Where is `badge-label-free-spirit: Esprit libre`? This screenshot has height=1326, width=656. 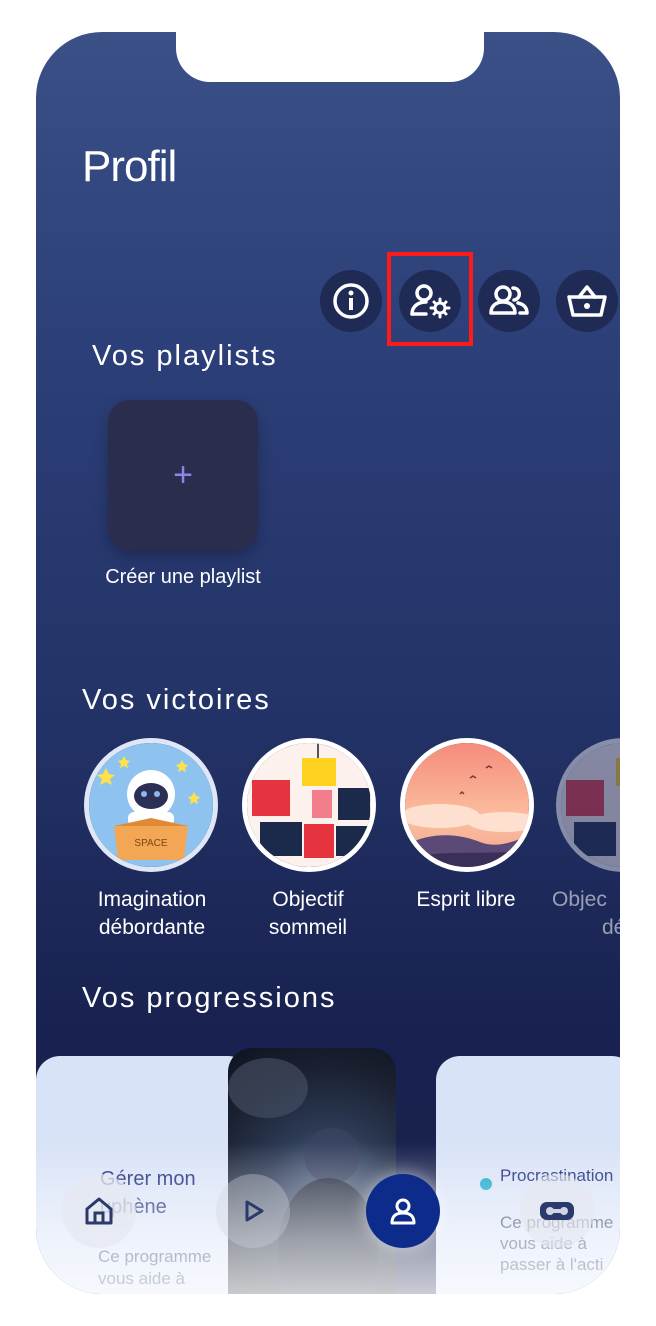
badge-label-free-spirit: Esprit libre is located at coordinates (466, 899).